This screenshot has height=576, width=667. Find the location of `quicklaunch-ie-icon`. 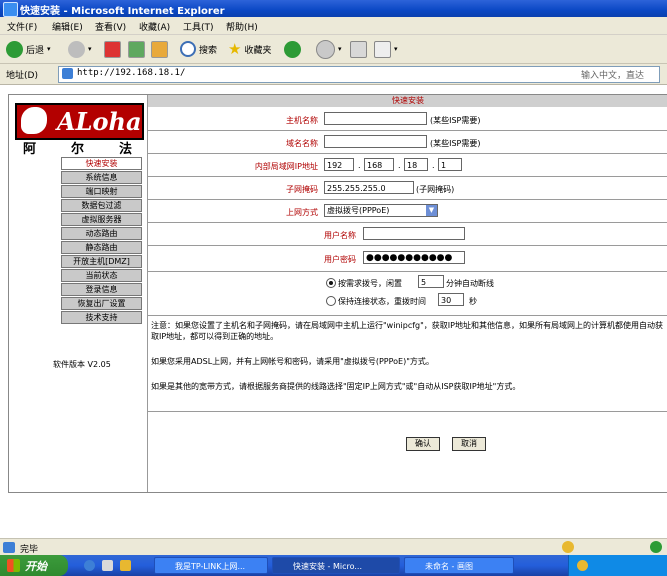

quicklaunch-ie-icon is located at coordinates (89, 565).